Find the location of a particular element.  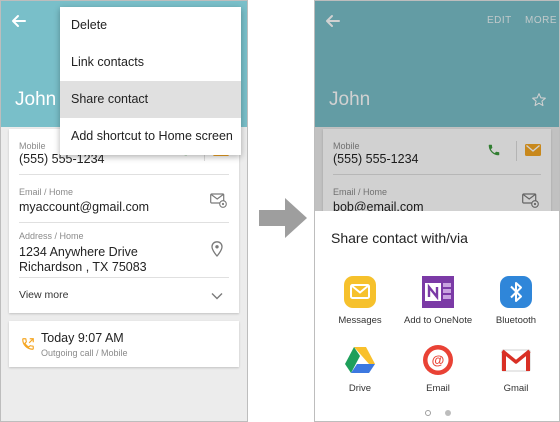

share-app-label: Add to OneNote is located at coordinates (438, 320).